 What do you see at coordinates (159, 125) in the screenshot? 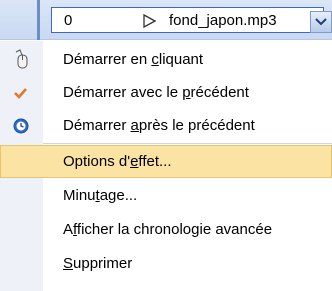
I see `menu-item-label: Démarrer après le précédent` at bounding box center [159, 125].